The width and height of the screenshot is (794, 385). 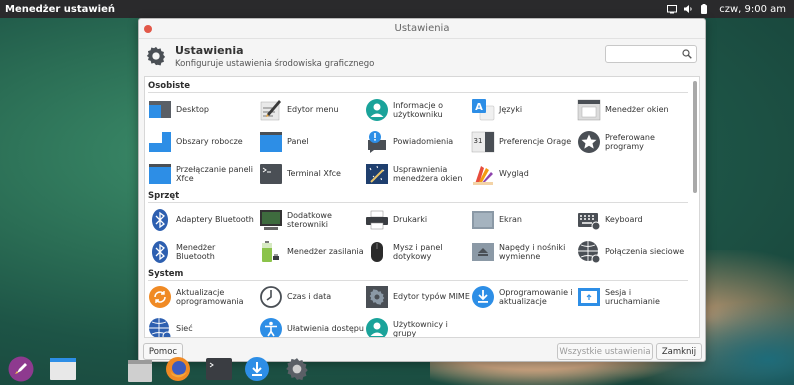 I want to click on close-button: Zamknij, so click(x=679, y=351).